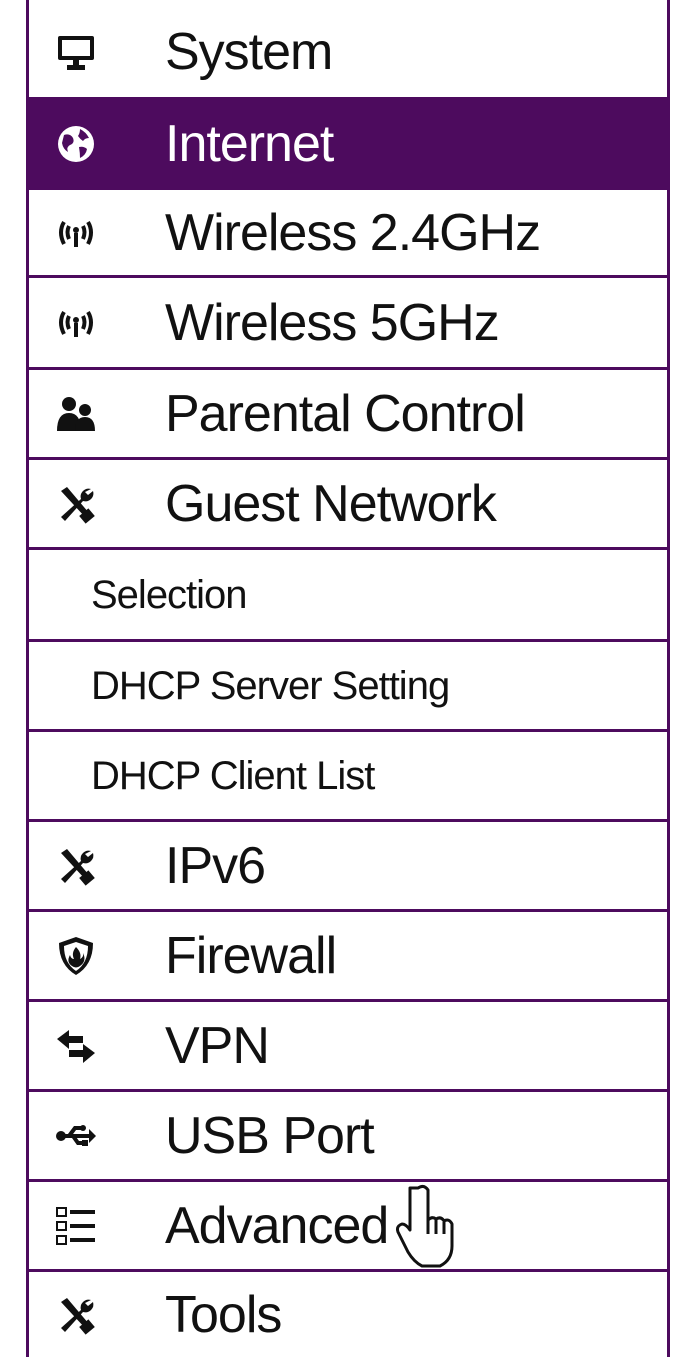 This screenshot has height=1357, width=674. I want to click on hand-pointer-cursor-icon, so click(425, 1226).